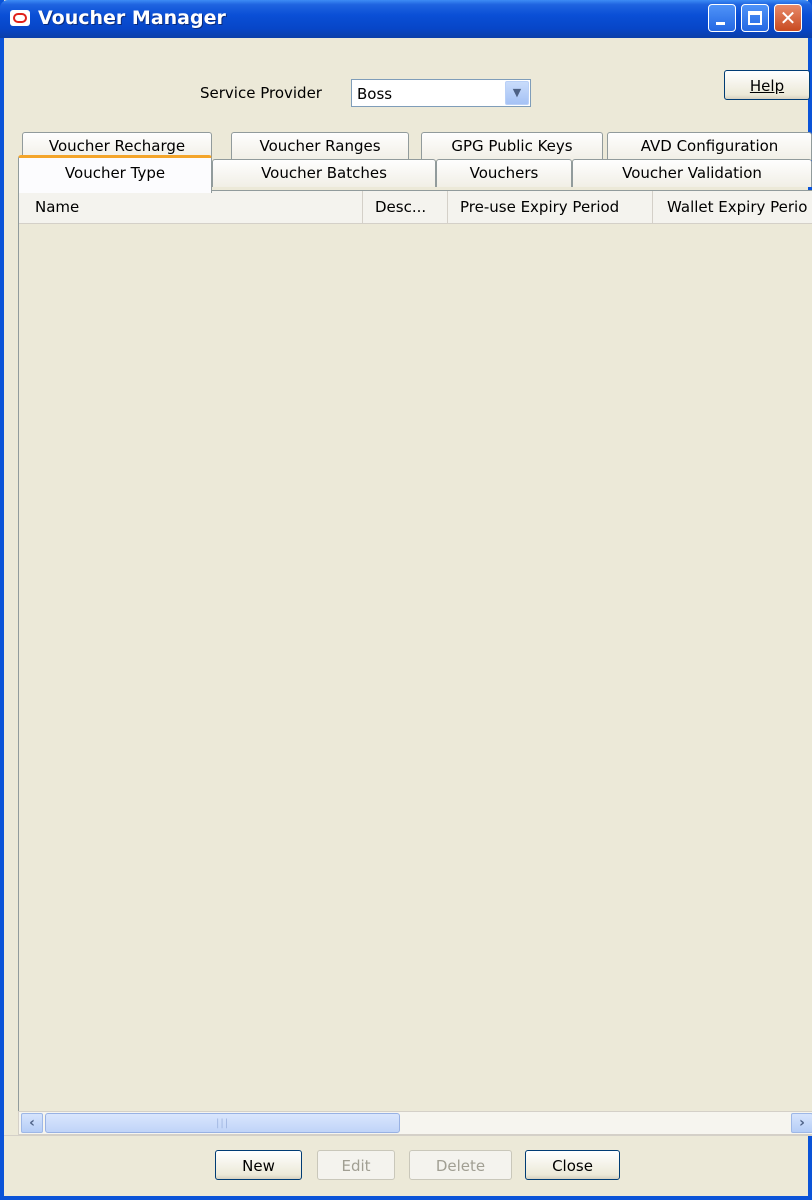 Image resolution: width=812 pixels, height=1200 pixels. I want to click on maximize-icon, so click(755, 18).